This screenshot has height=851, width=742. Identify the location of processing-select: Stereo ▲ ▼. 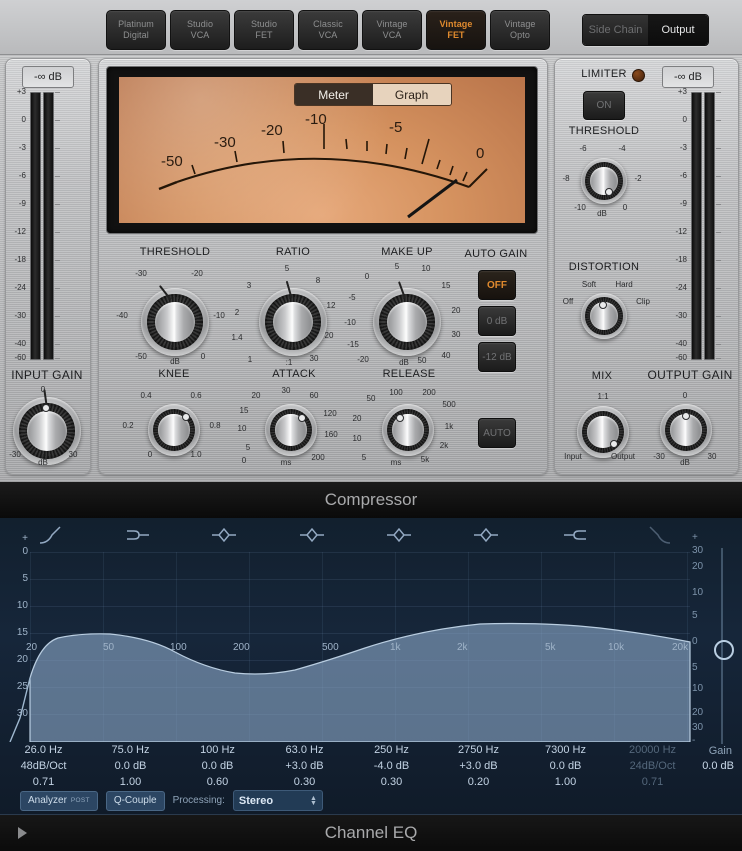
(277, 800).